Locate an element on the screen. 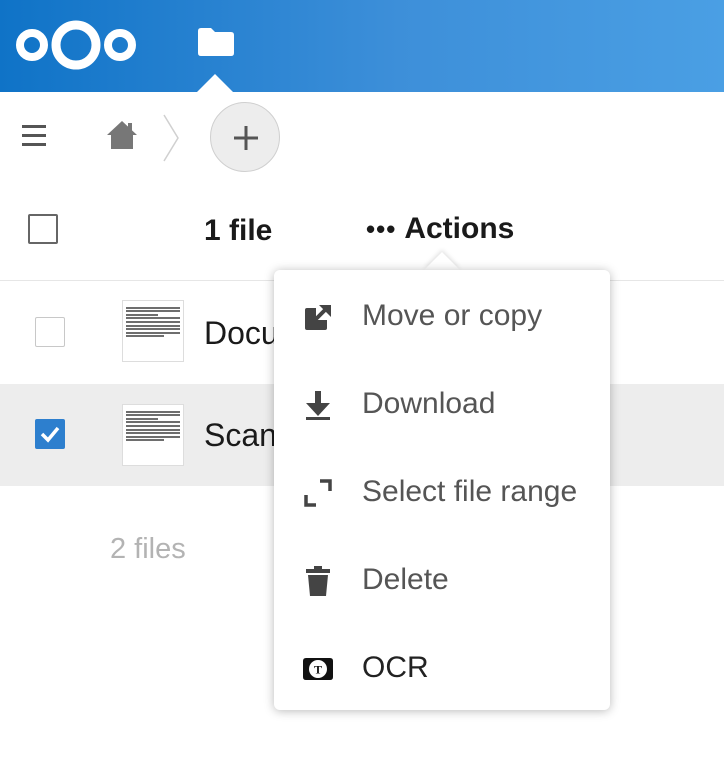 The width and height of the screenshot is (724, 768). expand-icon is located at coordinates (318, 493).